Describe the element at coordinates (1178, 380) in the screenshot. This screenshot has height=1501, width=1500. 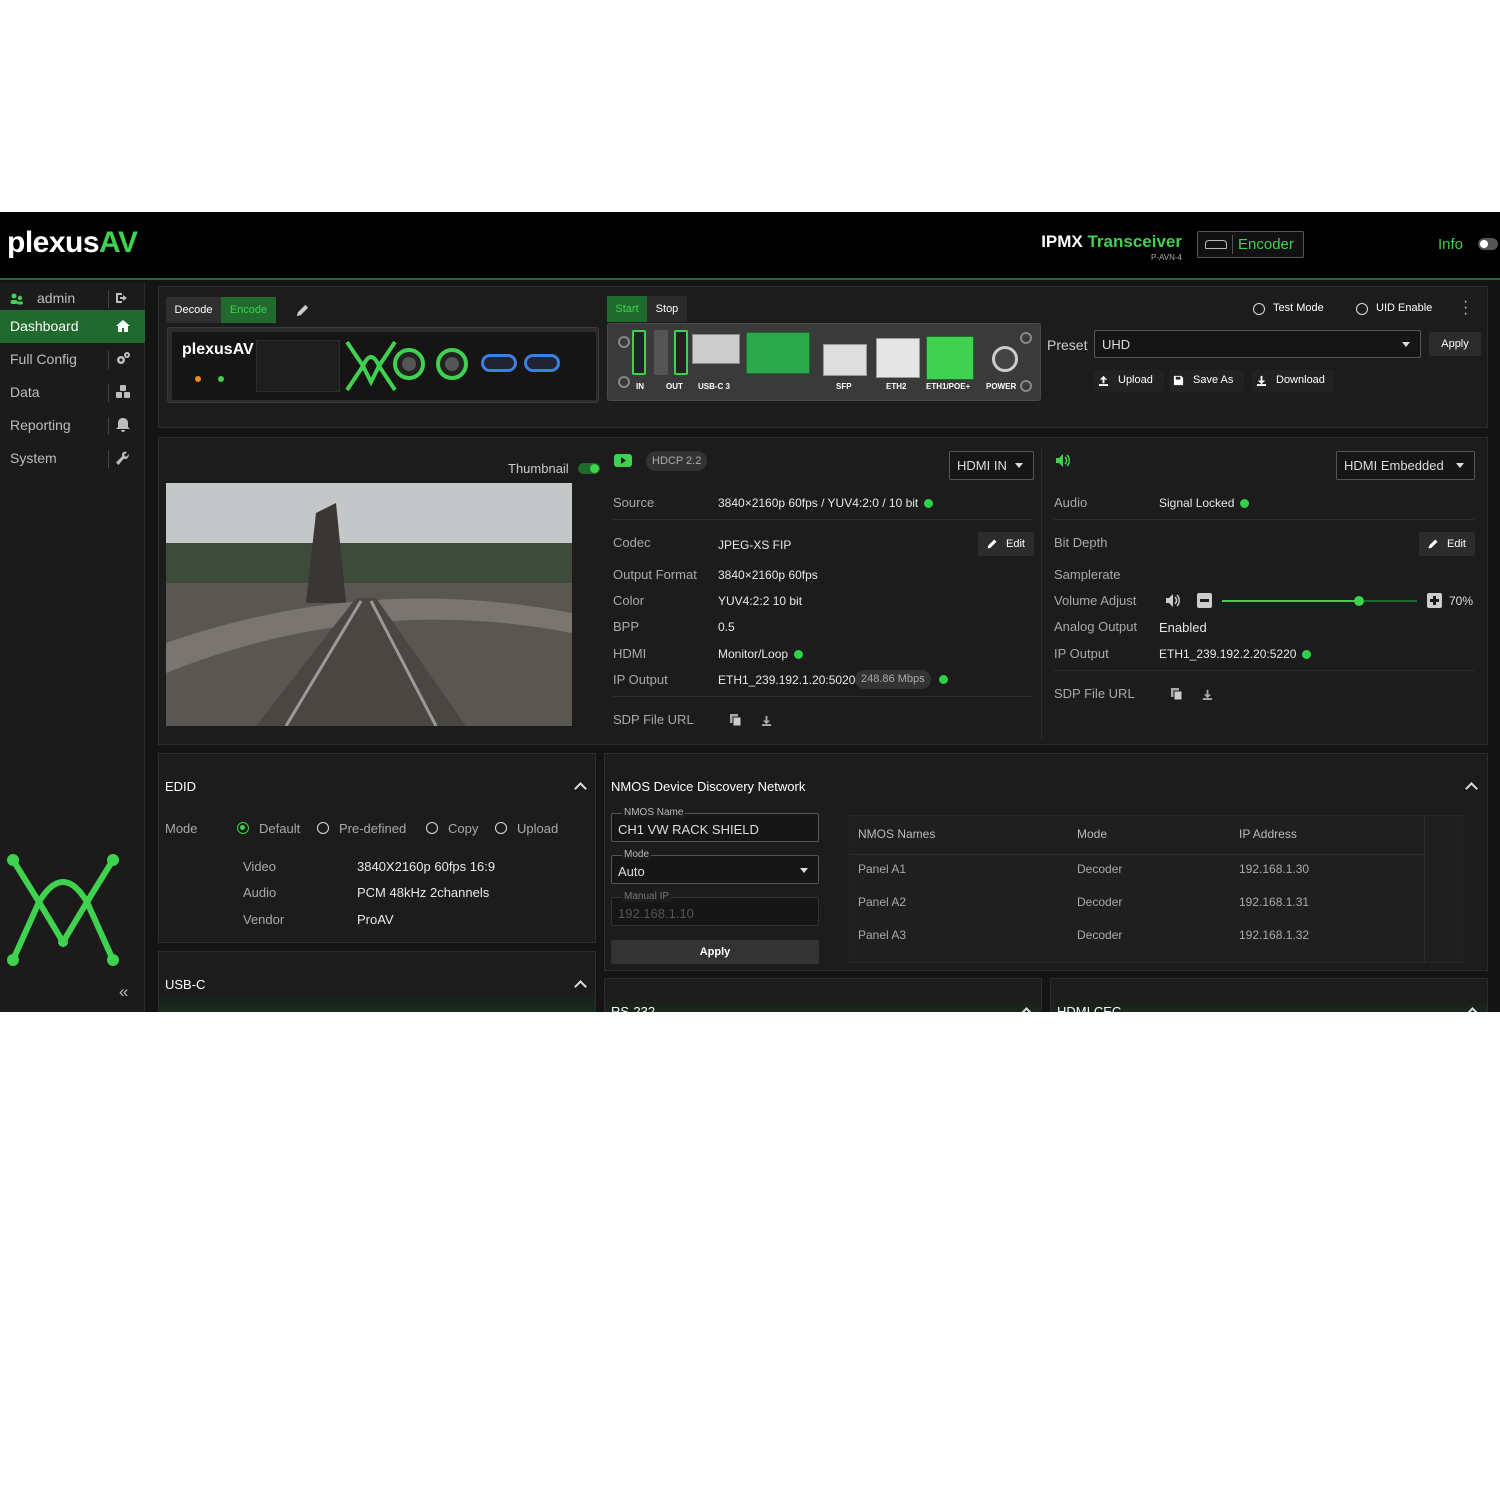
I see `save-icon` at that location.